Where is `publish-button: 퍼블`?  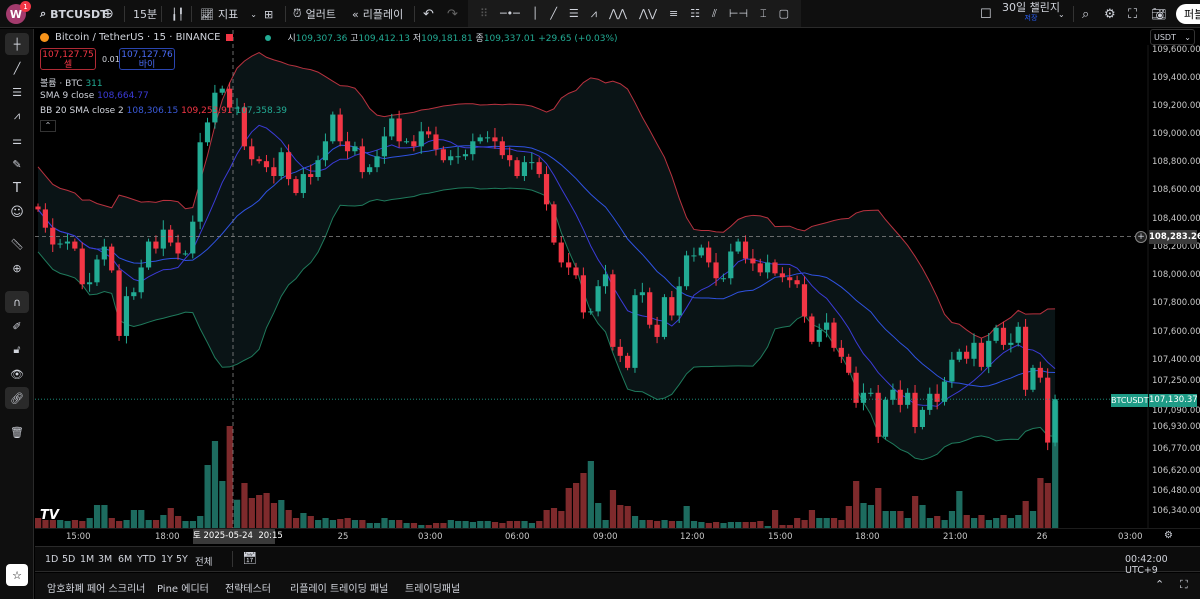 publish-button: 퍼블 is located at coordinates (1188, 14).